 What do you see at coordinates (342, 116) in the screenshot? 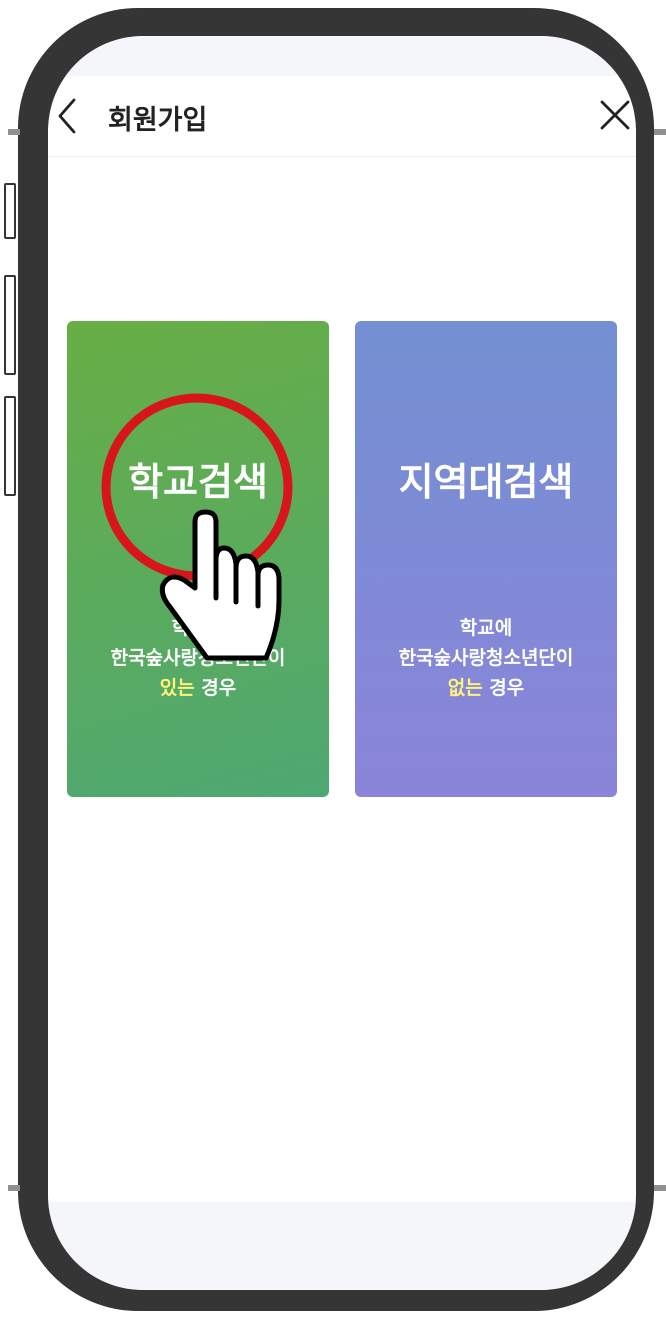
I see `app-header: 회원가입` at bounding box center [342, 116].